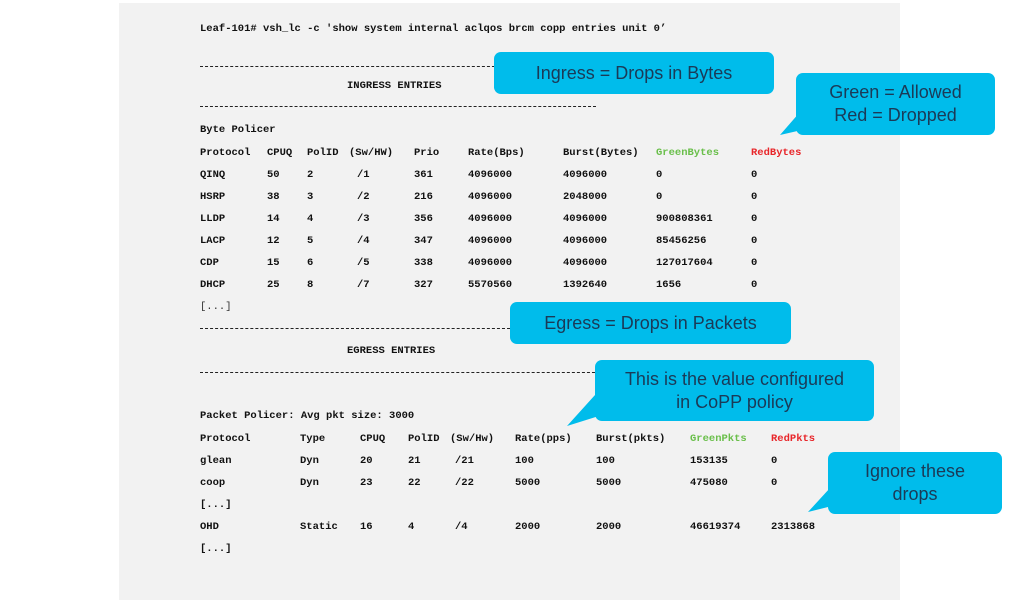 Image resolution: width=1020 pixels, height=602 pixels. I want to click on egress-header-cell: Type, so click(313, 439).